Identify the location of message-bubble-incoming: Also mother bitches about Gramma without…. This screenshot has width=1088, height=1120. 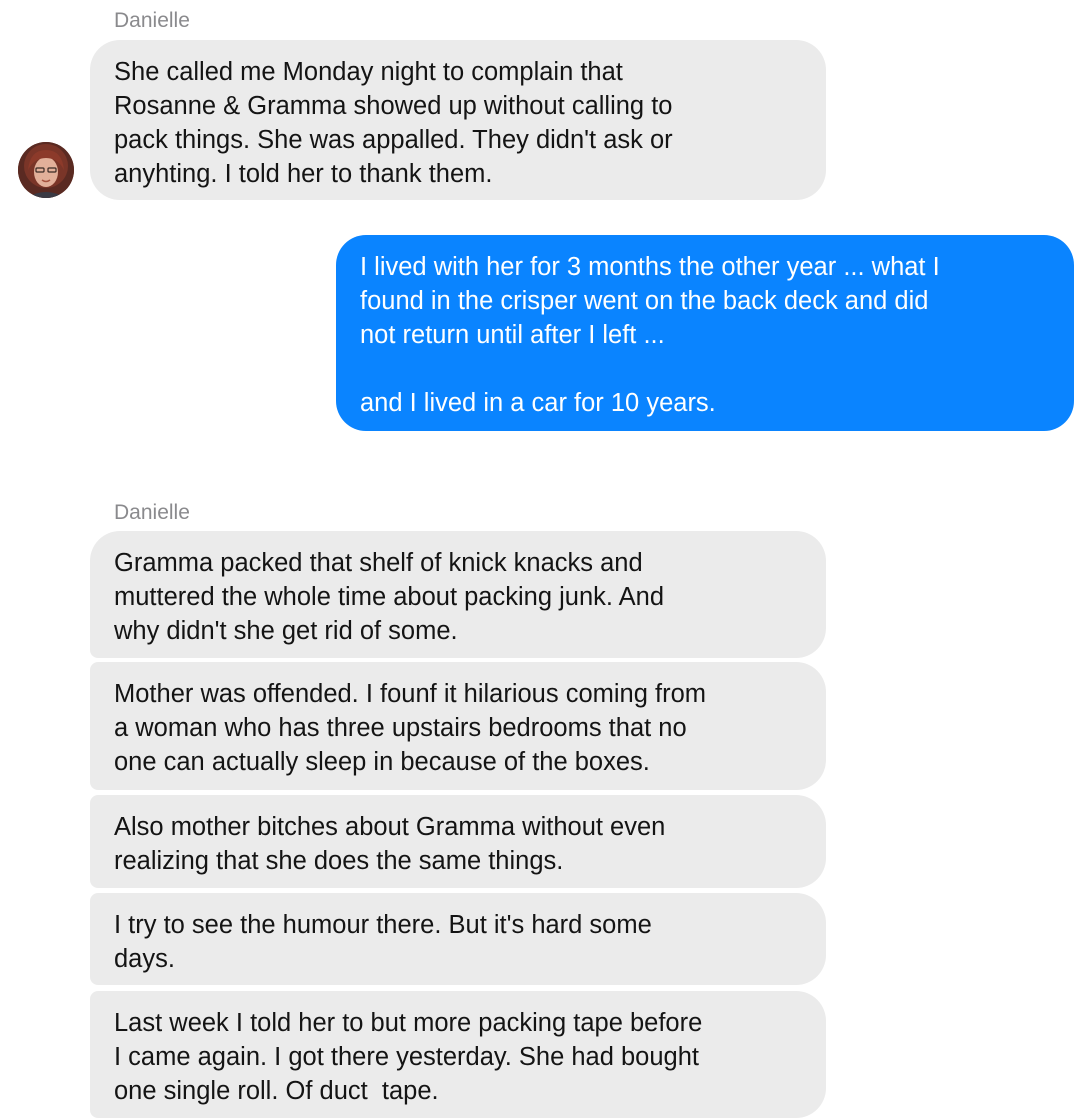
(458, 841).